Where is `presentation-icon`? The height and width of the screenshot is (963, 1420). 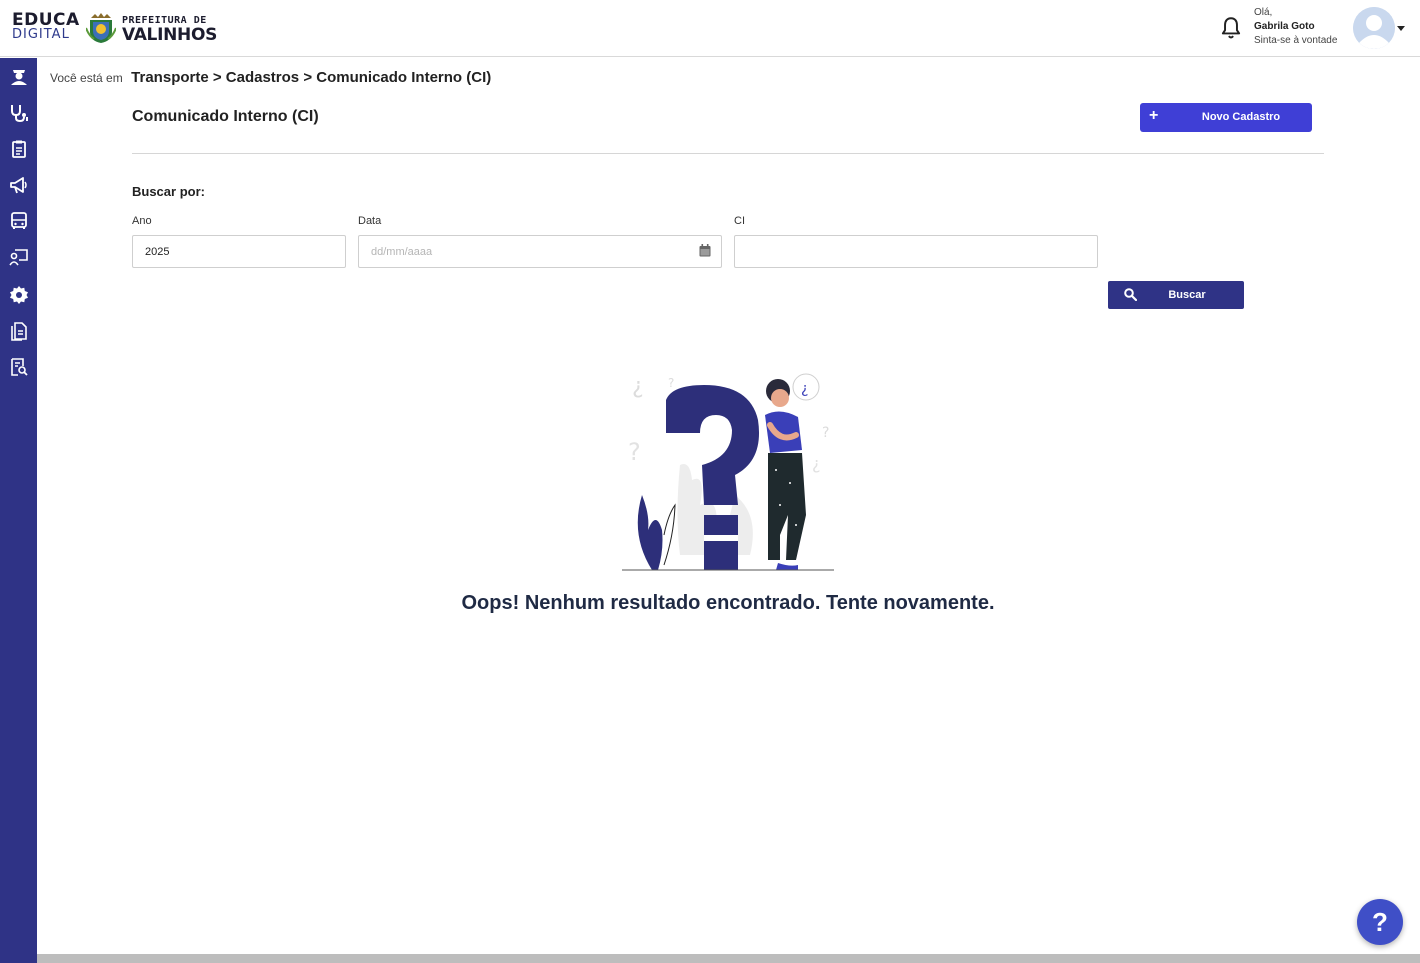 presentation-icon is located at coordinates (18, 256).